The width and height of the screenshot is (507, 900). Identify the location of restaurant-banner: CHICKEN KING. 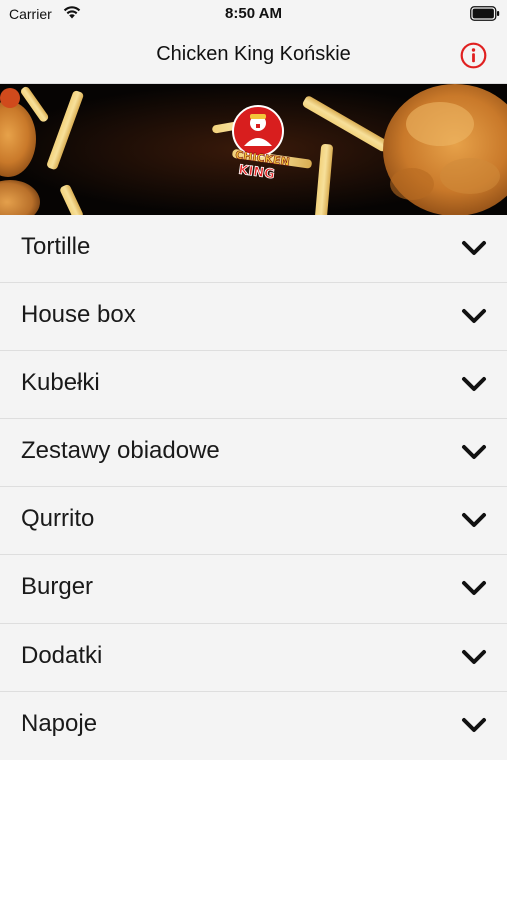
(253, 149).